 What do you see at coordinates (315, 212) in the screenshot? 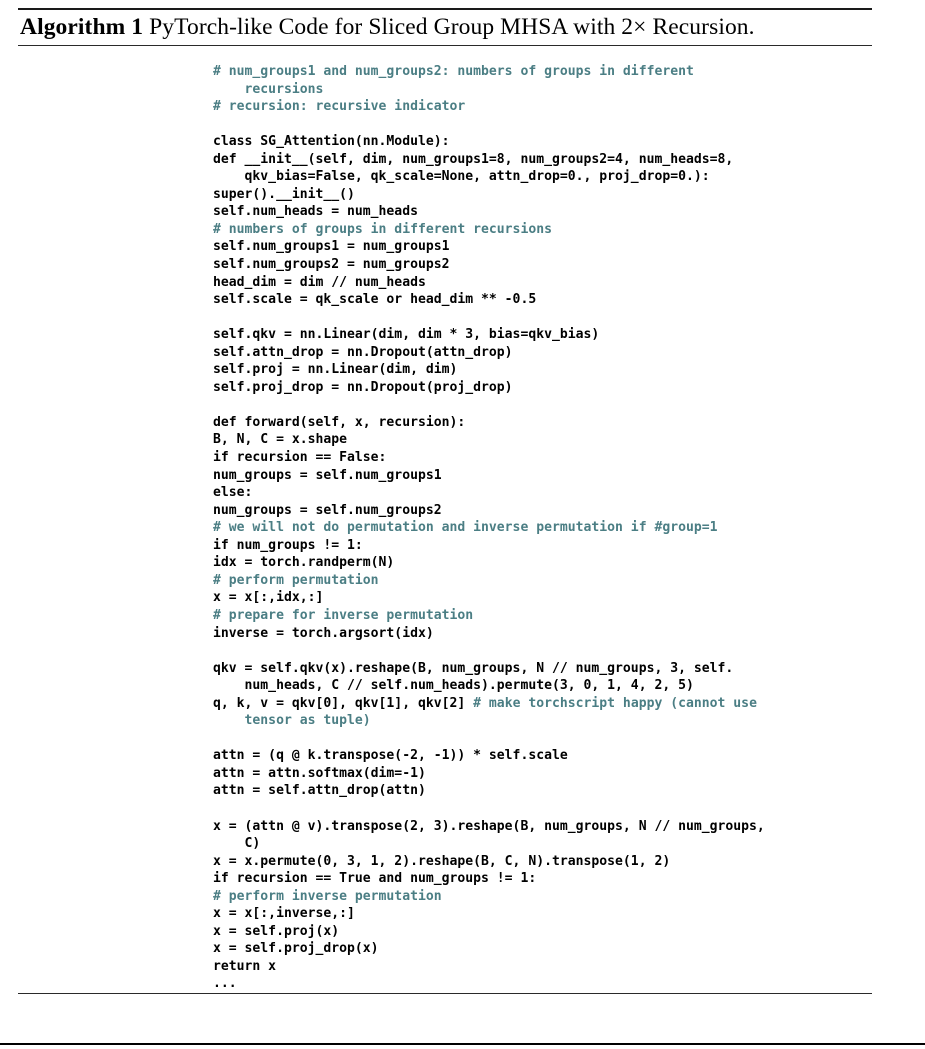
I see `code-token-span: self.num_heads = num_heads` at bounding box center [315, 212].